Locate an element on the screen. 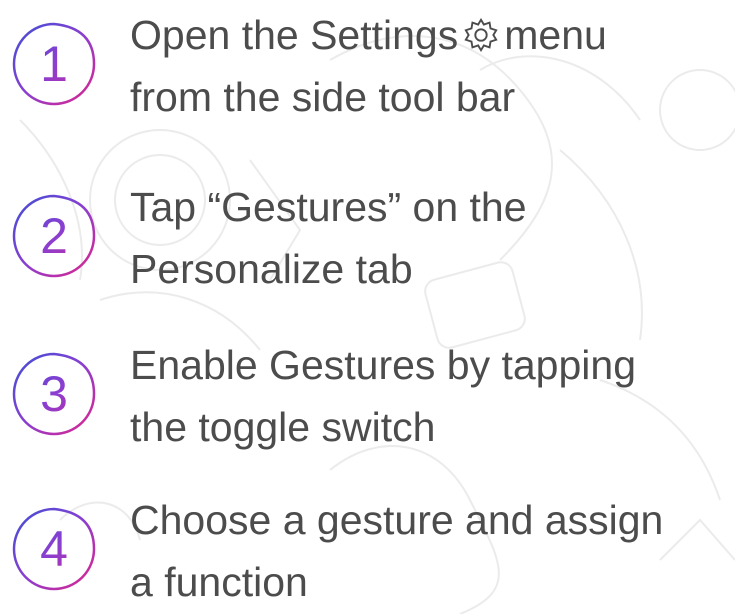 This screenshot has height=614, width=735. step-line-1: Open the Settings menu is located at coordinates (430, 35).